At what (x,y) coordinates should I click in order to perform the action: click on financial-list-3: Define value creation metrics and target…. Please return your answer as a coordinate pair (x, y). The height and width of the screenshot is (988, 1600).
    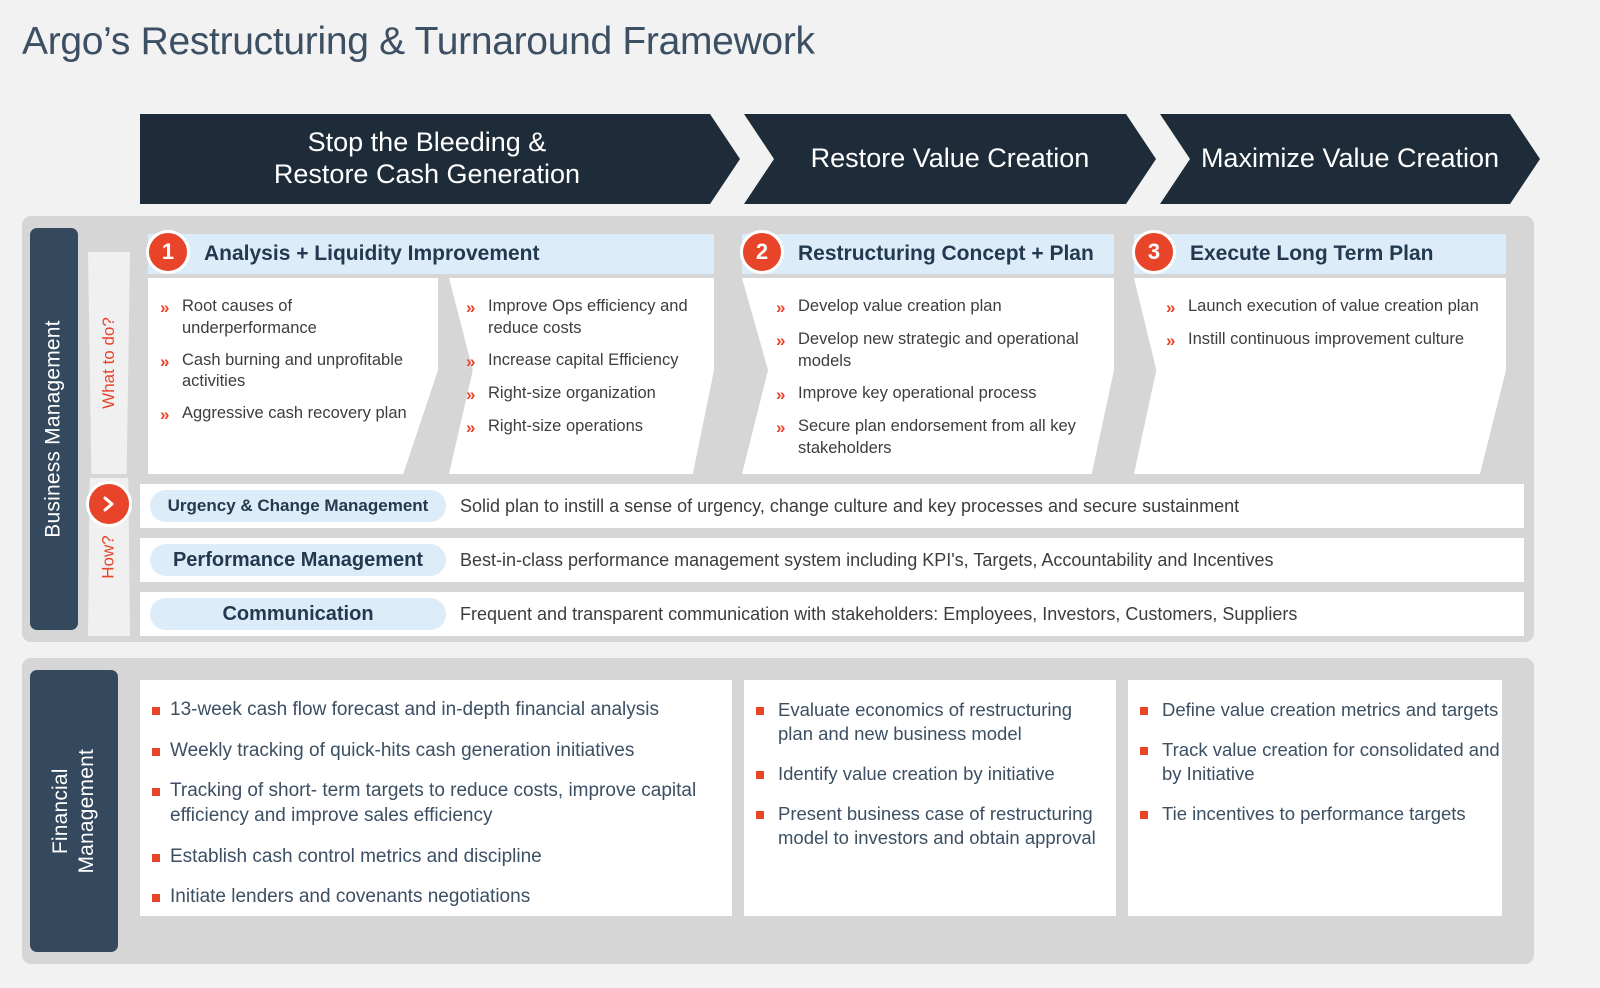
    Looking at the image, I should click on (1320, 770).